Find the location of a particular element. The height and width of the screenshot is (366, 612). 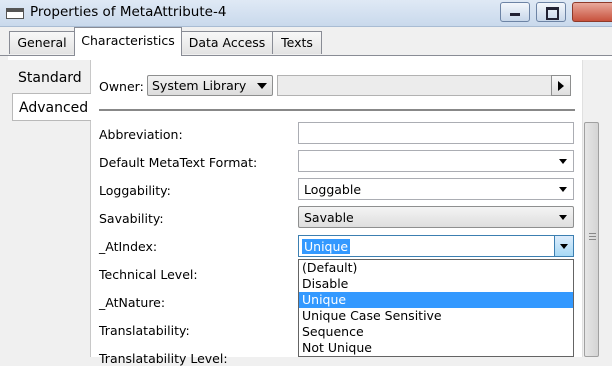

savability-select: Savable is located at coordinates (436, 217).